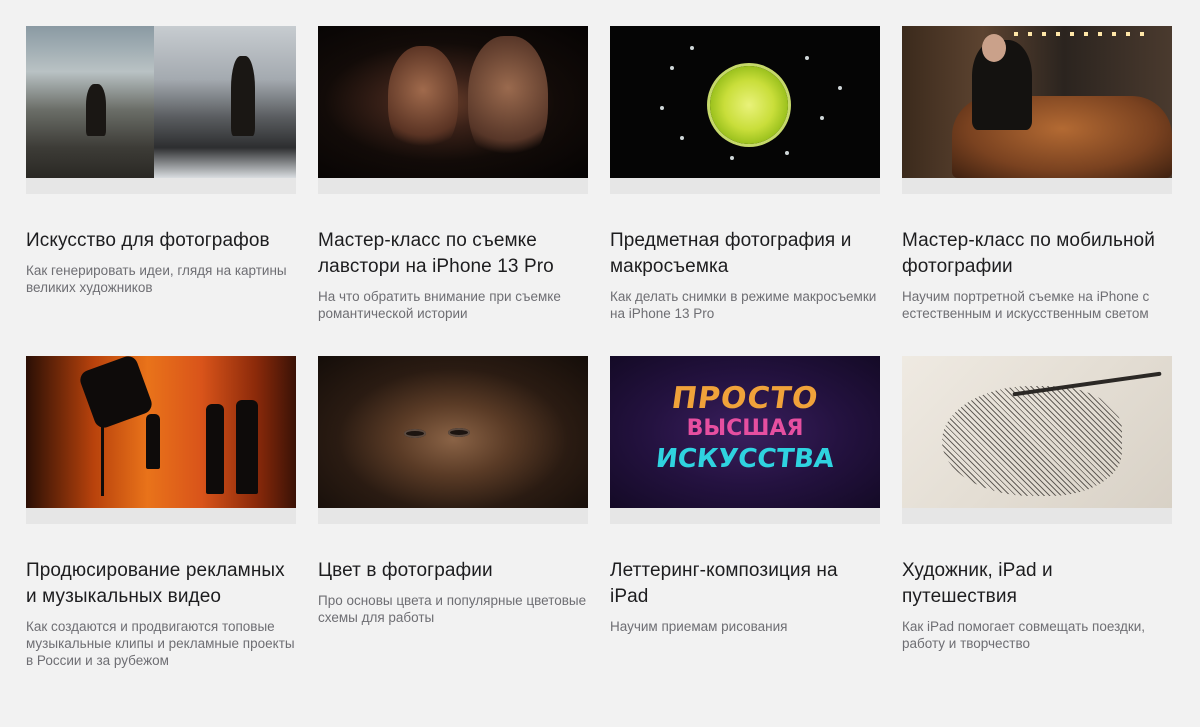 This screenshot has width=1200, height=727. What do you see at coordinates (745, 102) in the screenshot?
I see `lime-splash-image` at bounding box center [745, 102].